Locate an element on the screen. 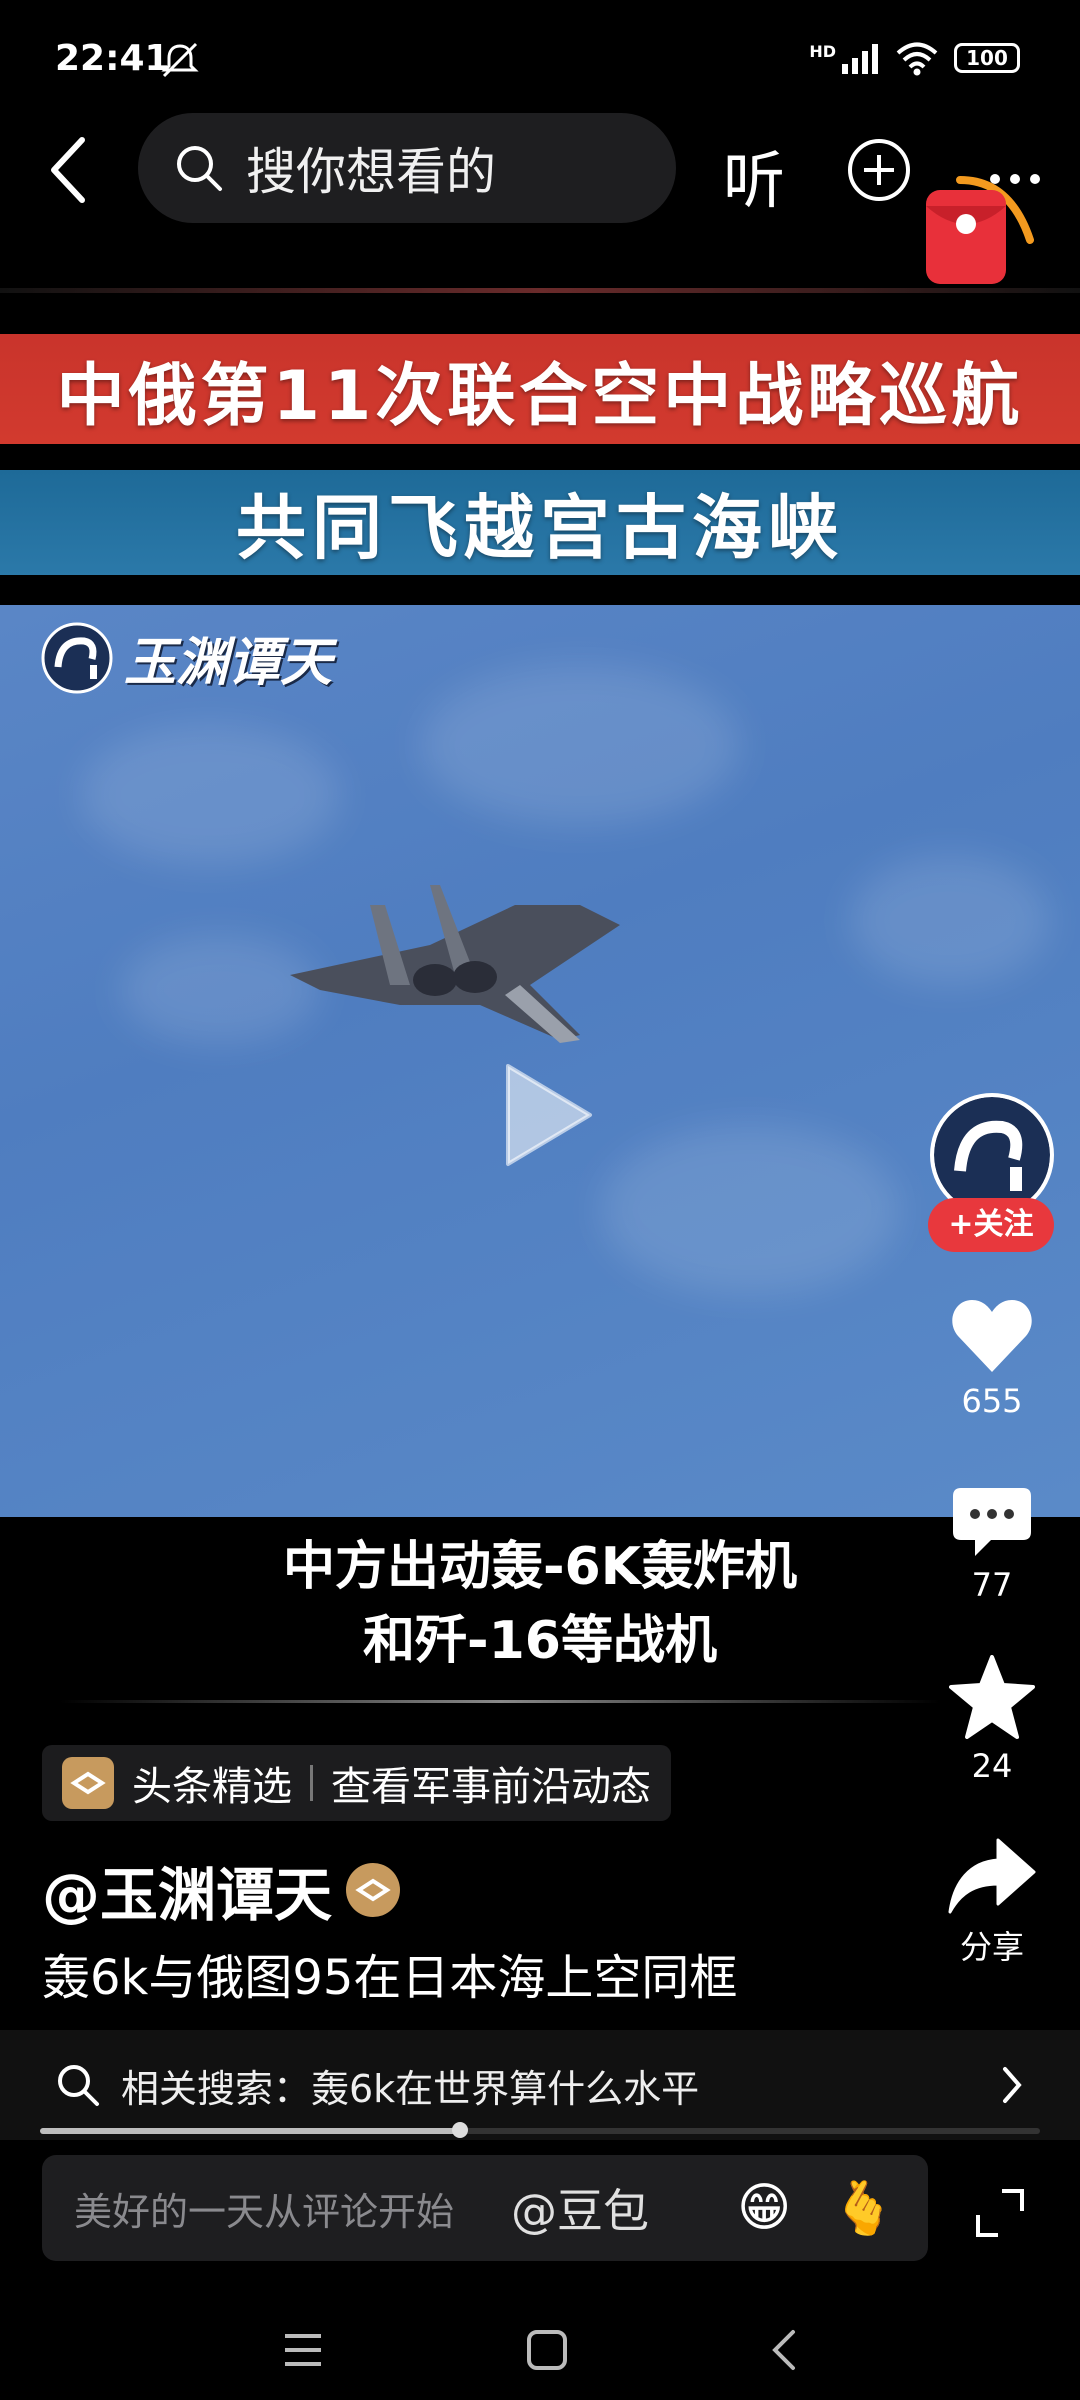 The width and height of the screenshot is (1080, 2400). favorite-count: 24 is located at coordinates (992, 1766).